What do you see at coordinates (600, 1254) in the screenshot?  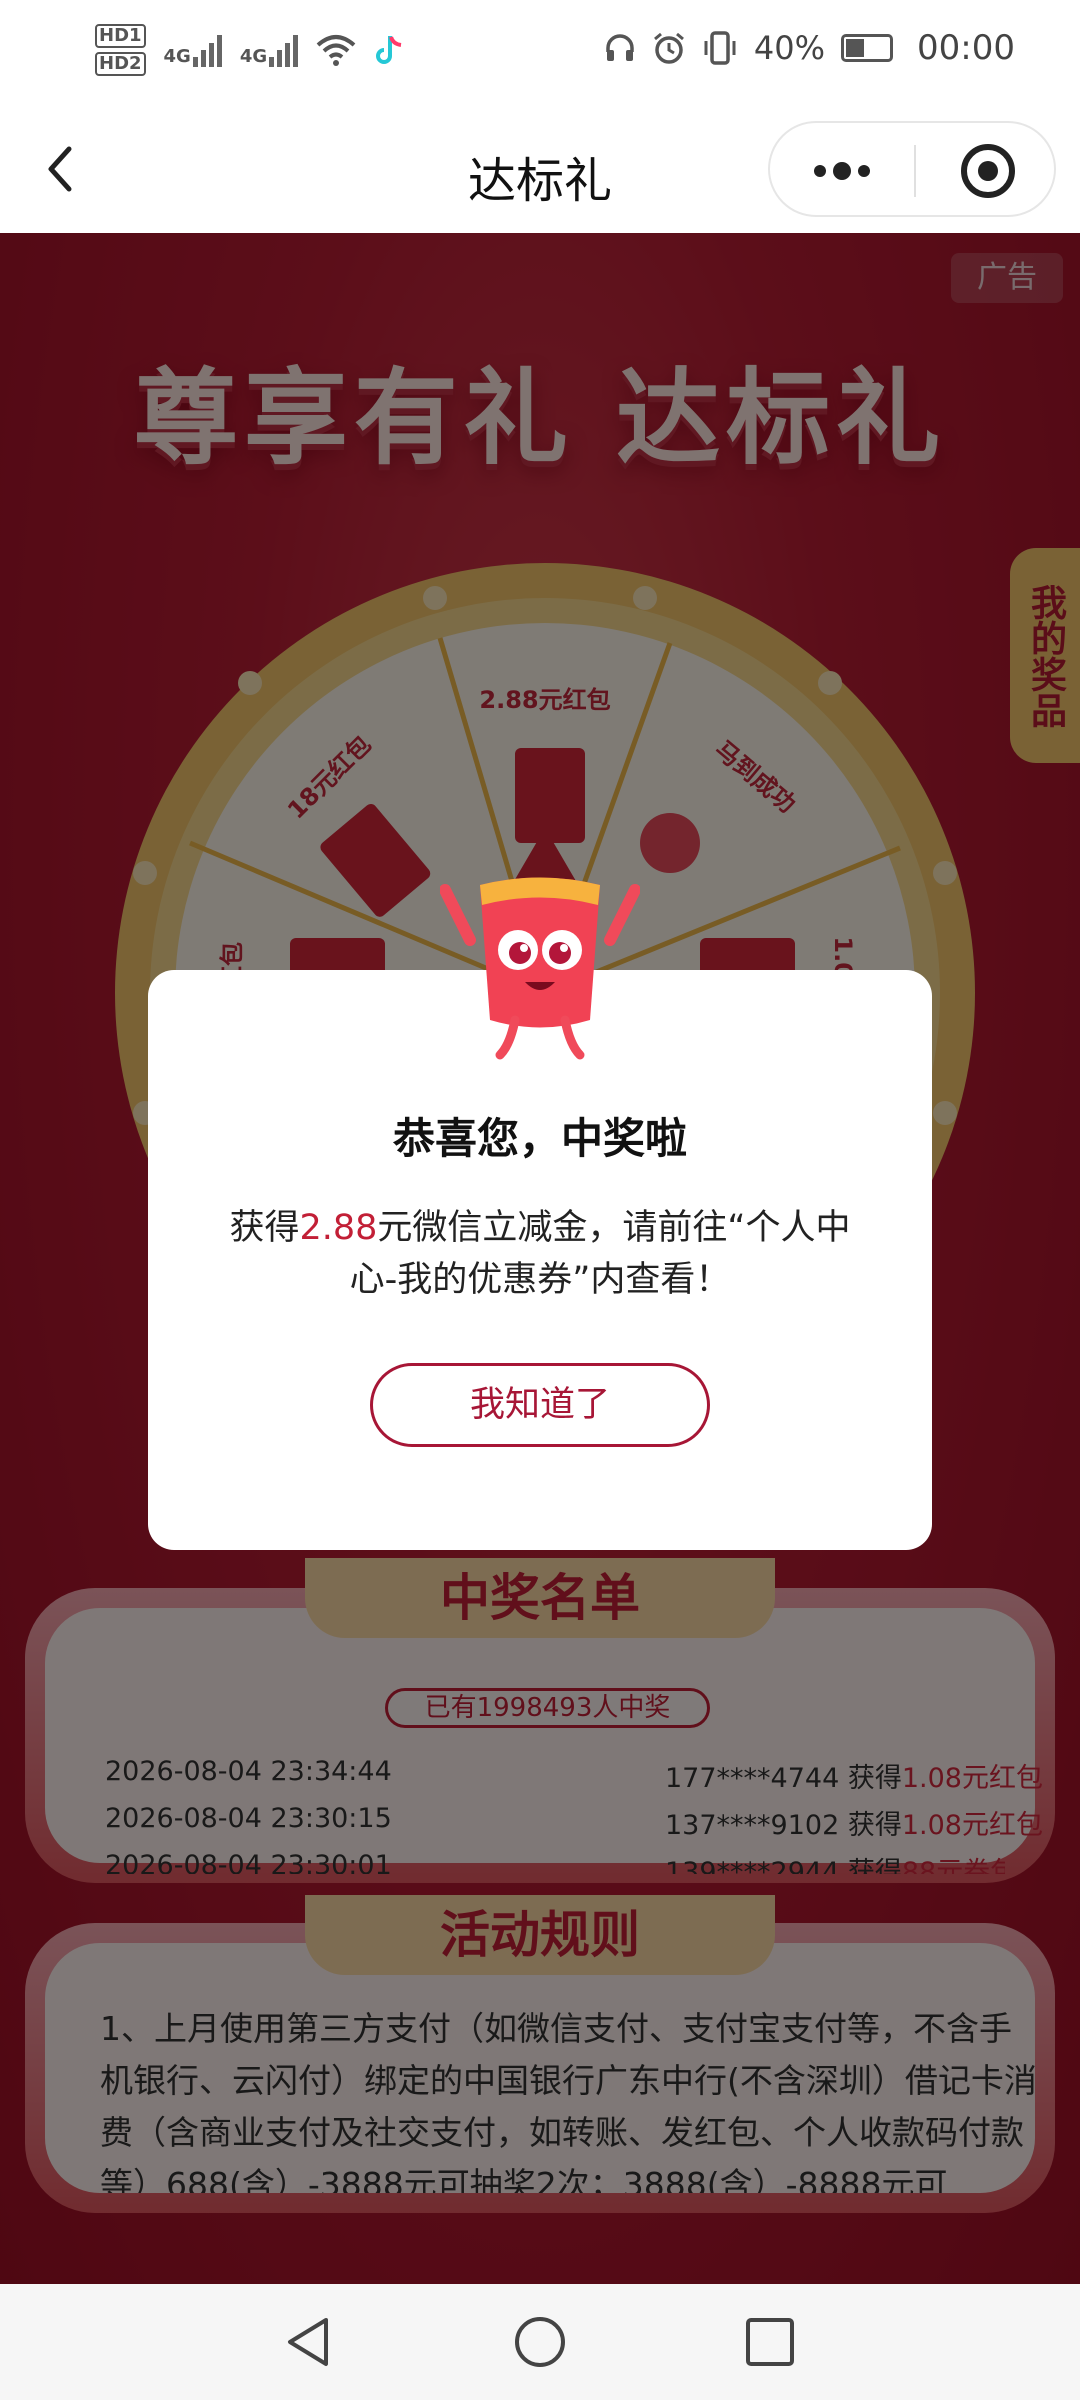 I see `modal-message-suffix: 元微信立减金，请前往“个人中心-我的优惠券”内查看！` at bounding box center [600, 1254].